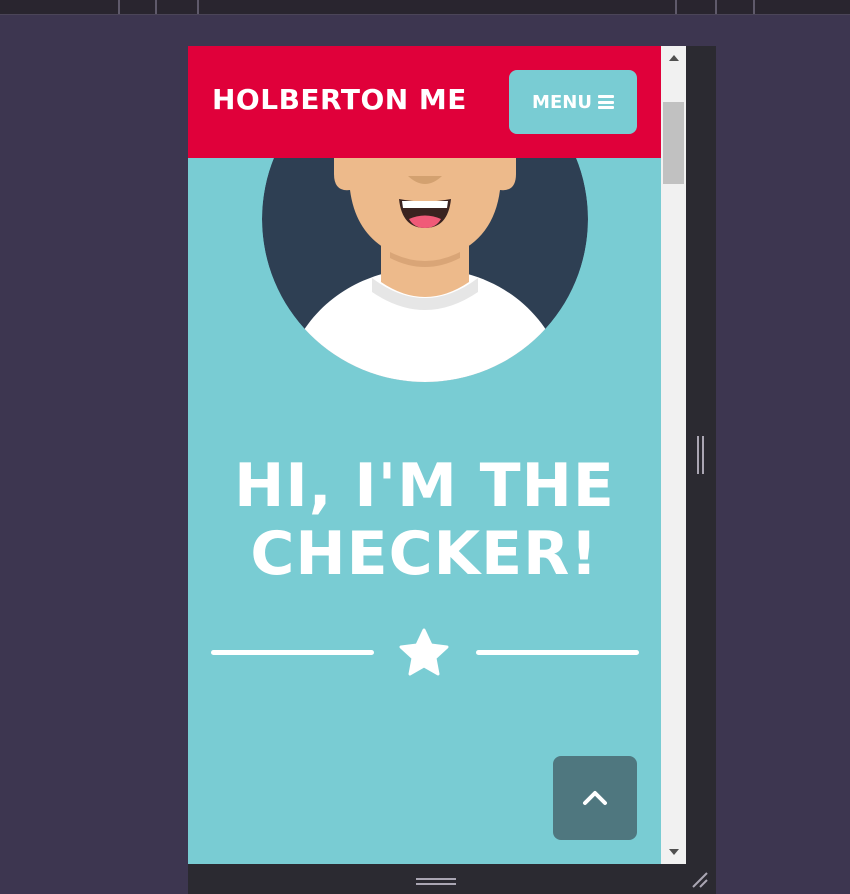 This screenshot has width=850, height=894. Describe the element at coordinates (673, 455) in the screenshot. I see `vertical-scrollbar` at that location.